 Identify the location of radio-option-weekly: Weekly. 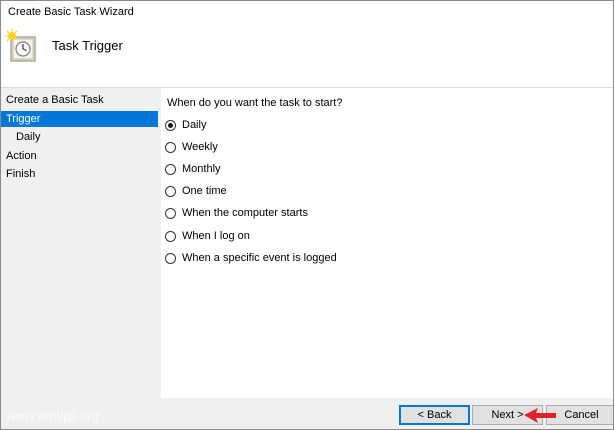
(191, 147).